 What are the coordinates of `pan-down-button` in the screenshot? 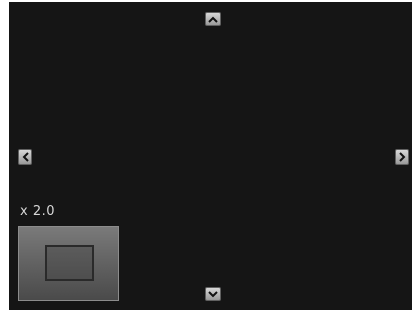 It's located at (213, 294).